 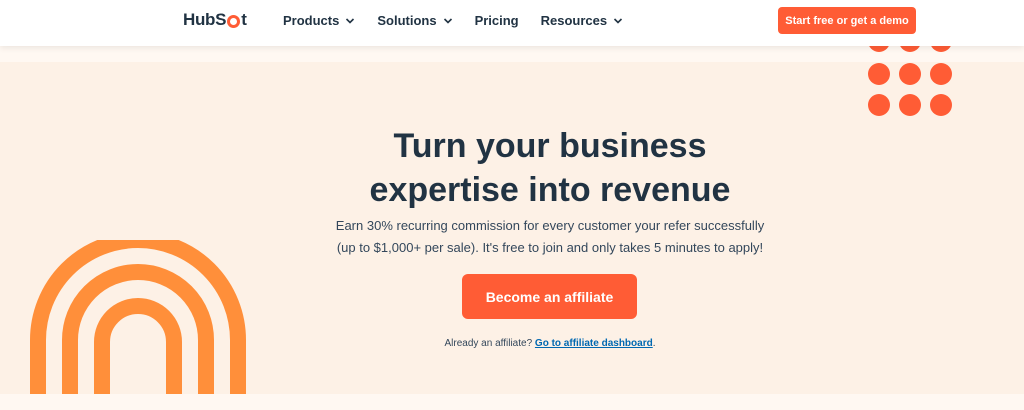 What do you see at coordinates (550, 190) in the screenshot?
I see `hero-title-line: expertise into revenue` at bounding box center [550, 190].